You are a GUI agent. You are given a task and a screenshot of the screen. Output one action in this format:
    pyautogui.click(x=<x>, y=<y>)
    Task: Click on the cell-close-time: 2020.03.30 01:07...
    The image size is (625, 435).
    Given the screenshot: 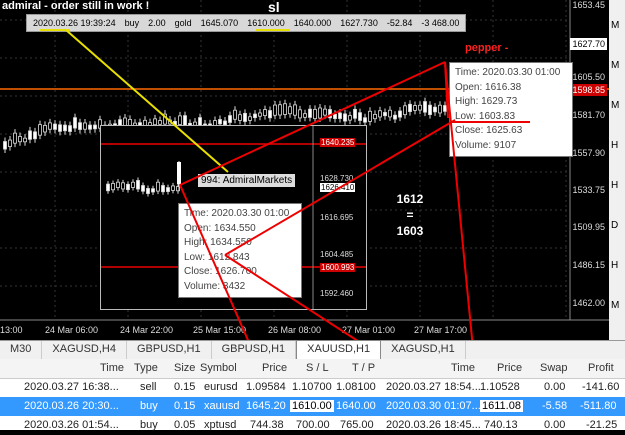 What is the action you would take?
    pyautogui.click(x=433, y=406)
    